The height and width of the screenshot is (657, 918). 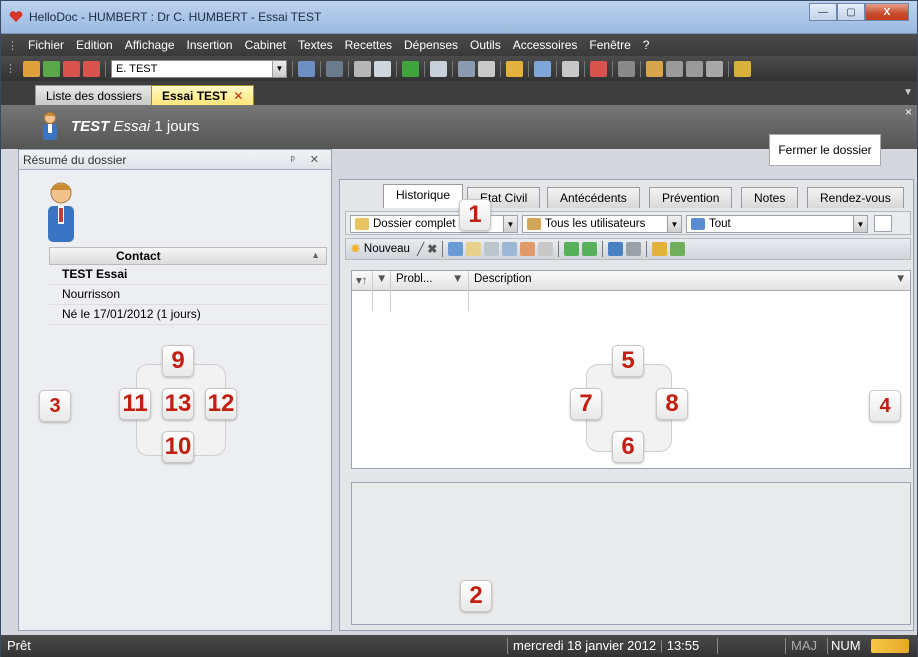 What do you see at coordinates (94, 45) in the screenshot?
I see `menu-edition: Edition` at bounding box center [94, 45].